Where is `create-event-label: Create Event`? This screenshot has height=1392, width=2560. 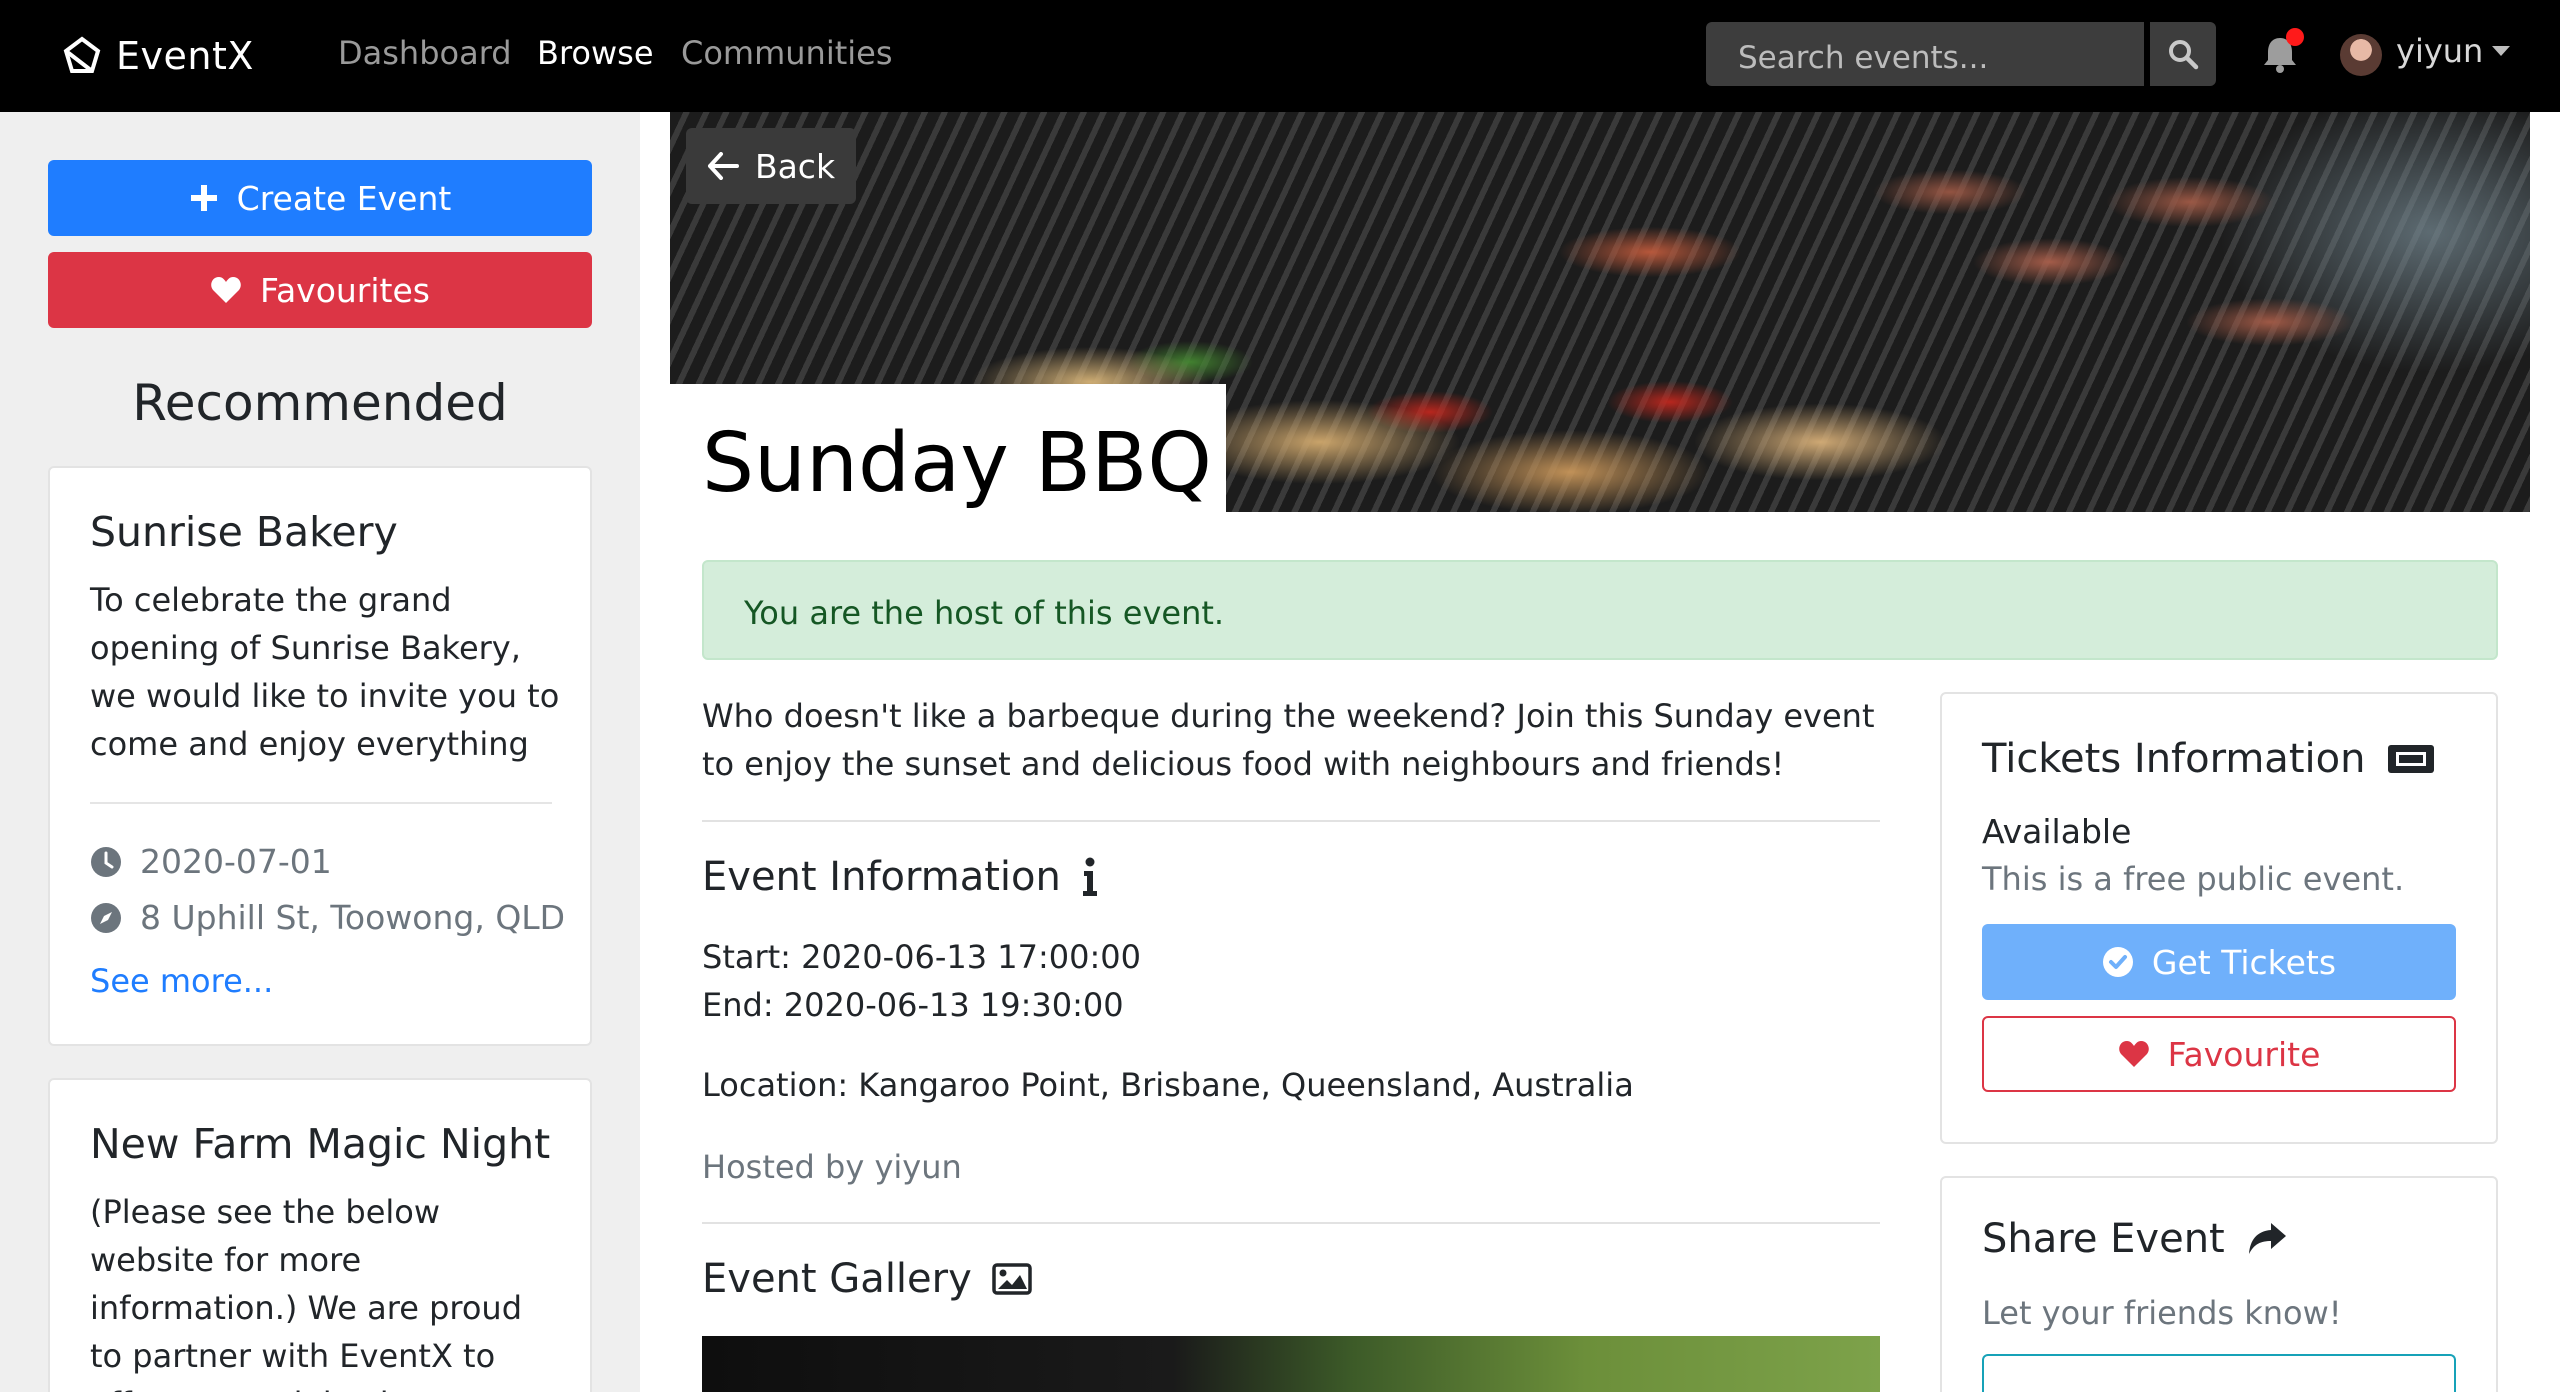 create-event-label: Create Event is located at coordinates (344, 198).